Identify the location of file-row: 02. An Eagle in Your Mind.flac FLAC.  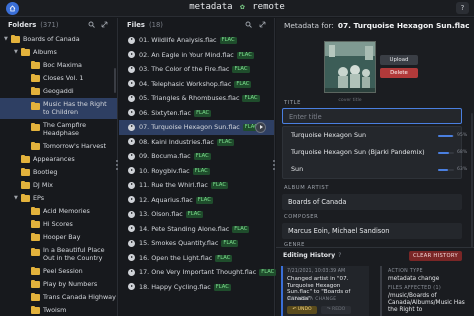
(196, 55).